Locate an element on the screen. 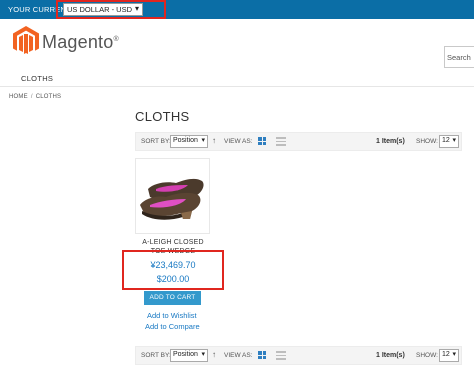 This screenshot has width=474, height=372. magento-logo-icon is located at coordinates (26, 40).